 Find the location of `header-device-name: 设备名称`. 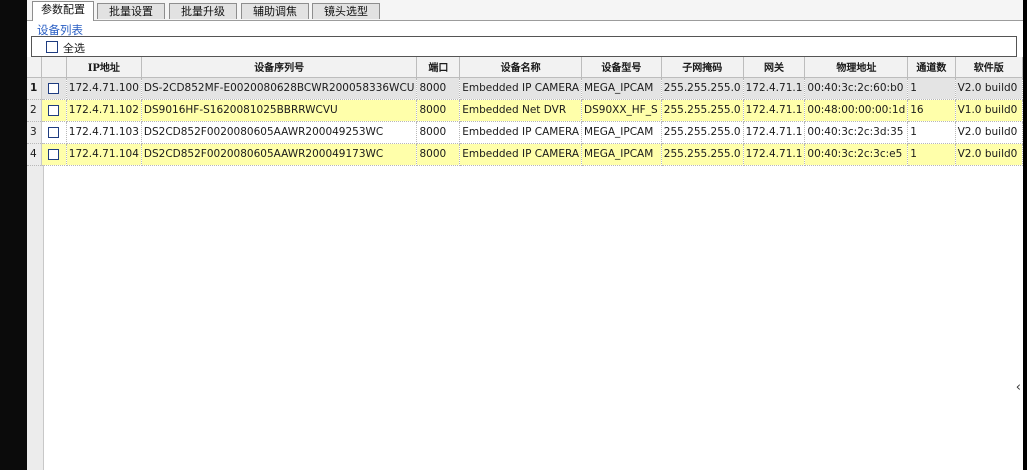

header-device-name: 设备名称 is located at coordinates (521, 67).